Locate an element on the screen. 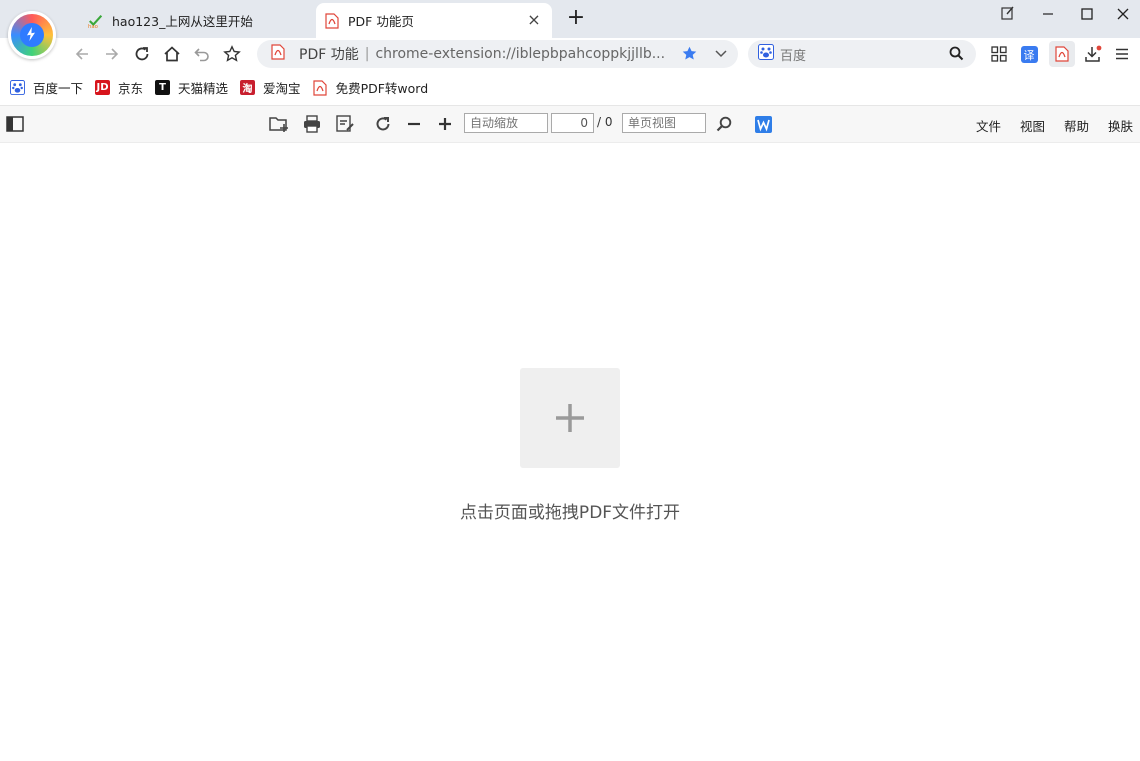 The image size is (1140, 761). zoom-out-icon is located at coordinates (414, 124).